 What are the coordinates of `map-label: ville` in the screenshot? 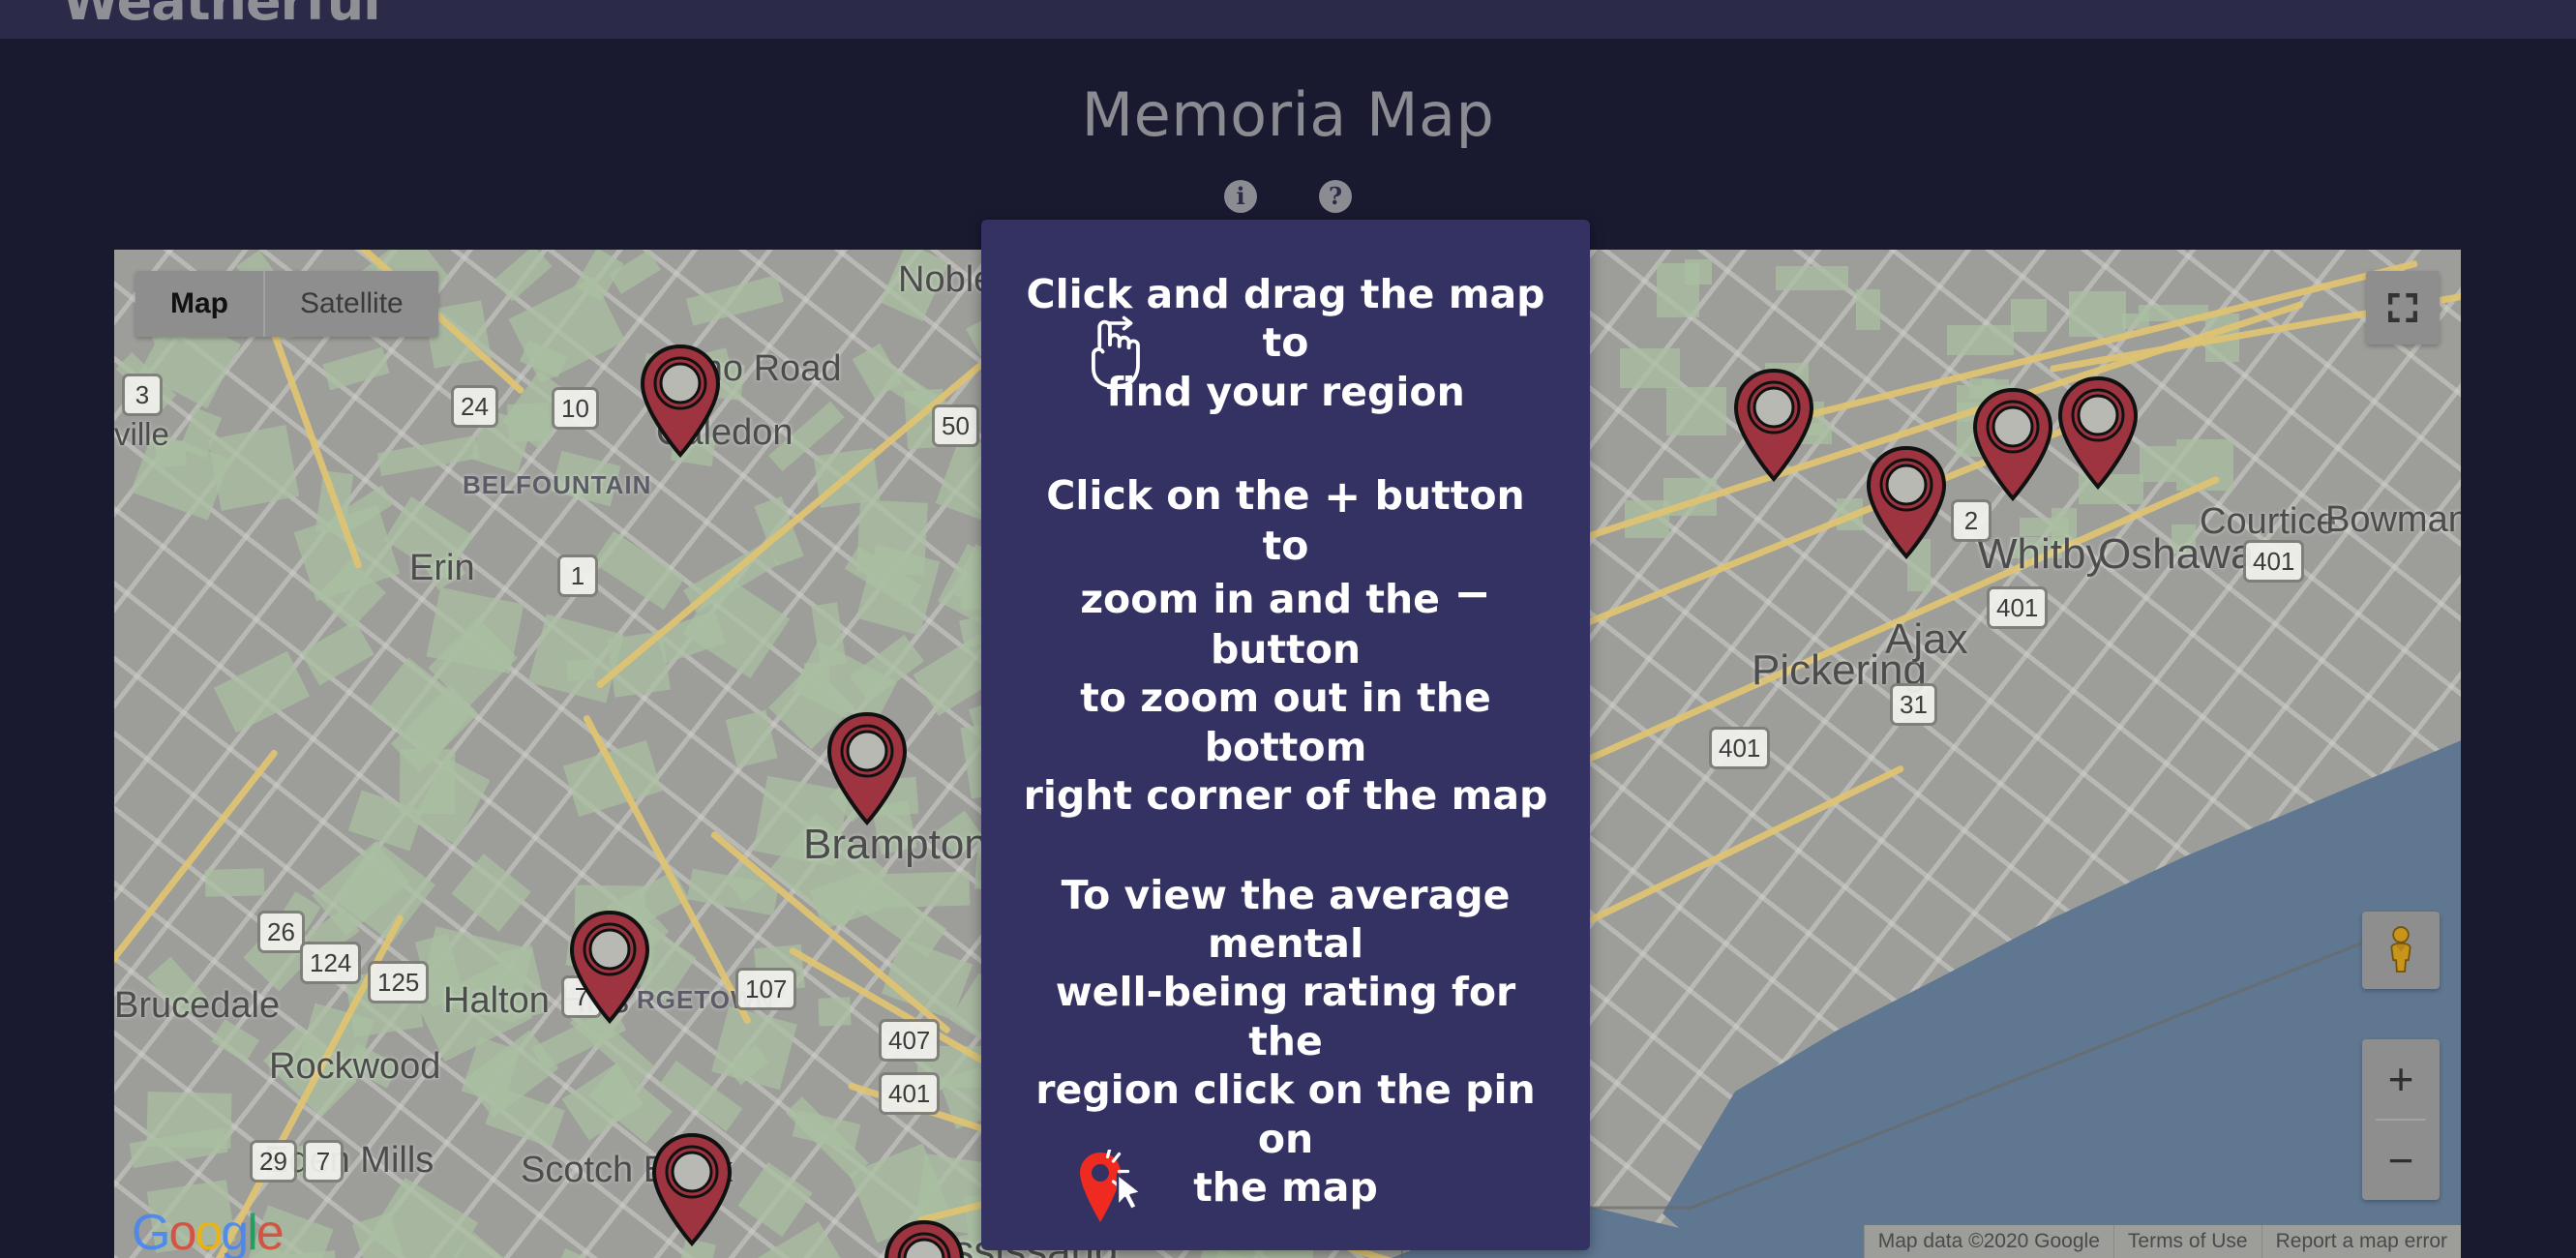 It's located at (141, 434).